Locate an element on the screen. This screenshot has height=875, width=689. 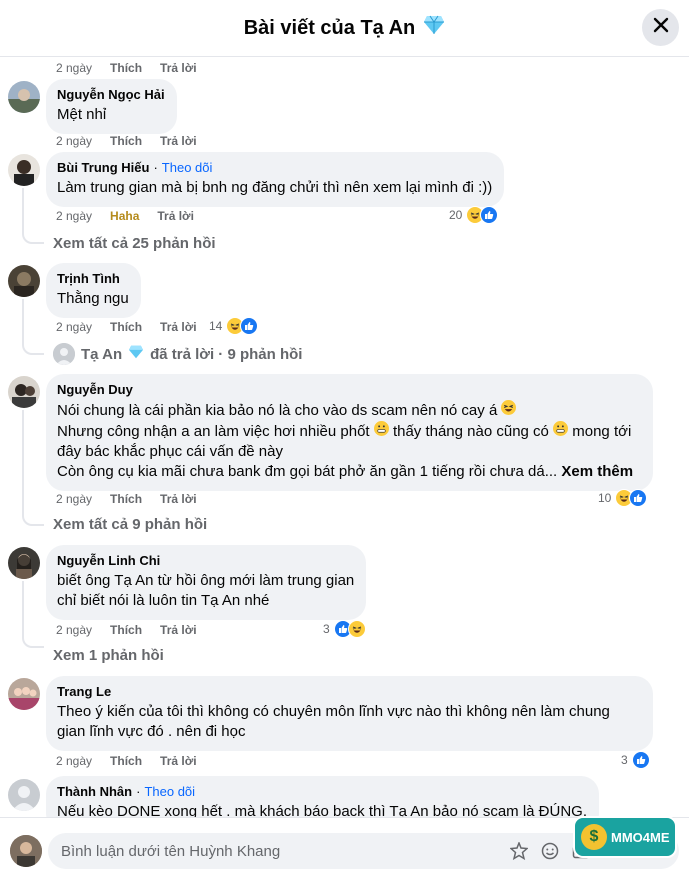
reaction-summary: 14 is located at coordinates (234, 326).